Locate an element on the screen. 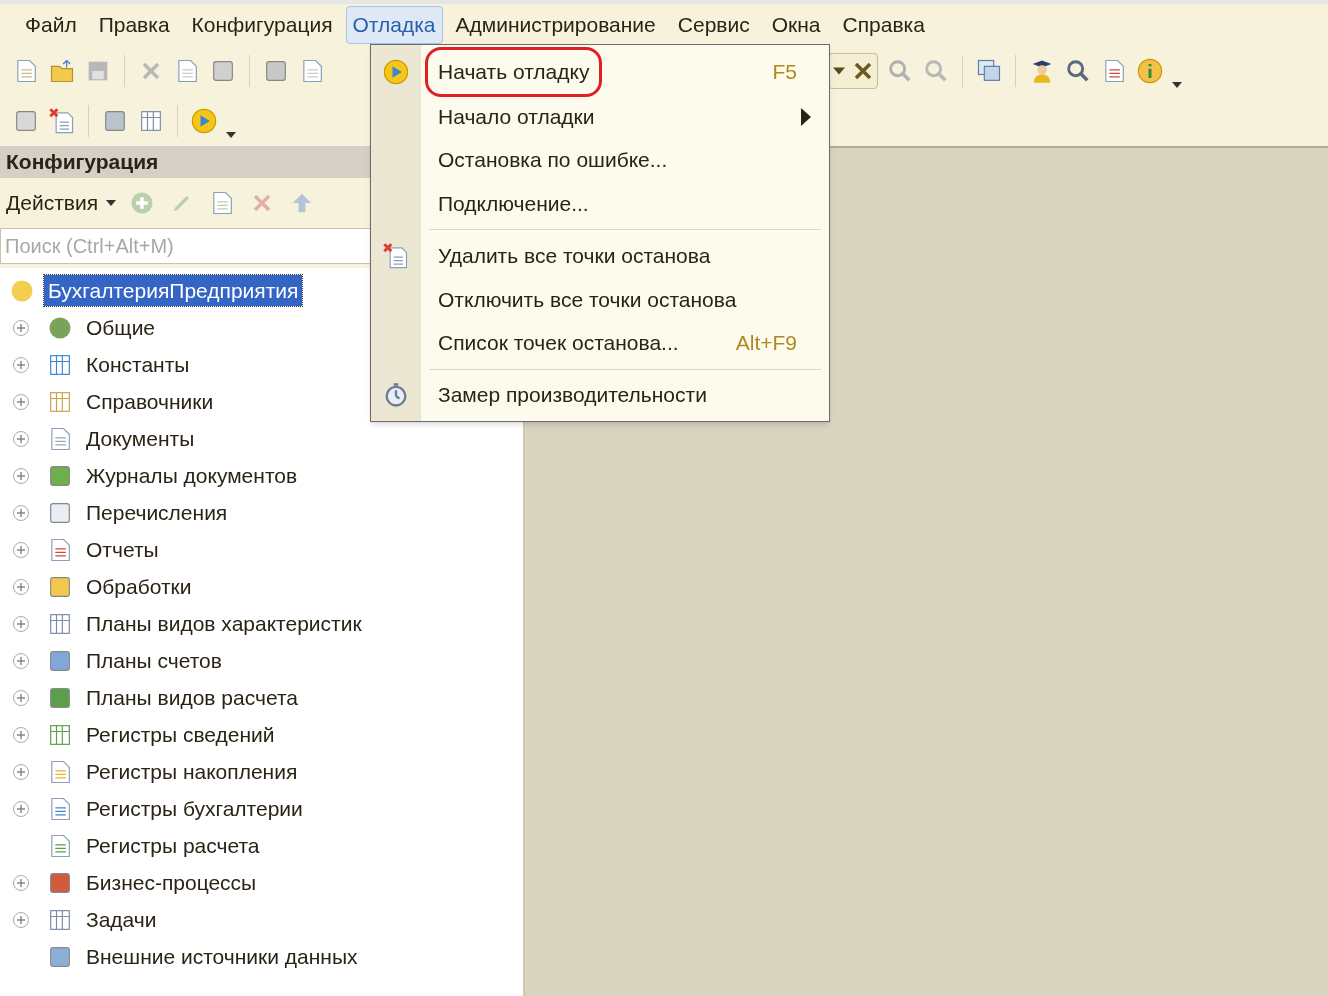 This screenshot has height=996, width=1328. shortcut-label: F5 is located at coordinates (784, 72).